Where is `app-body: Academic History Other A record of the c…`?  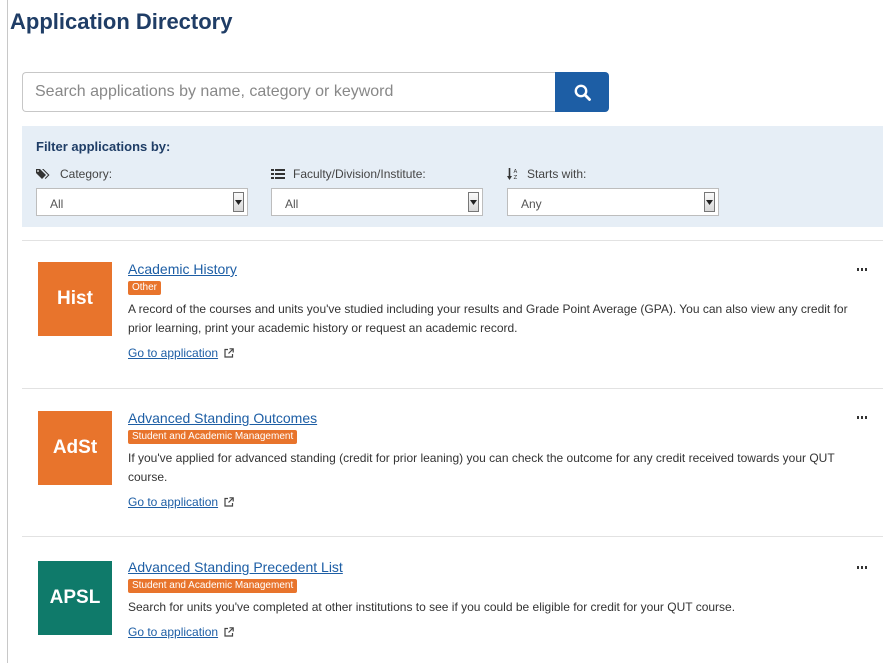
app-body: Academic History Other A record of the c… is located at coordinates (493, 311).